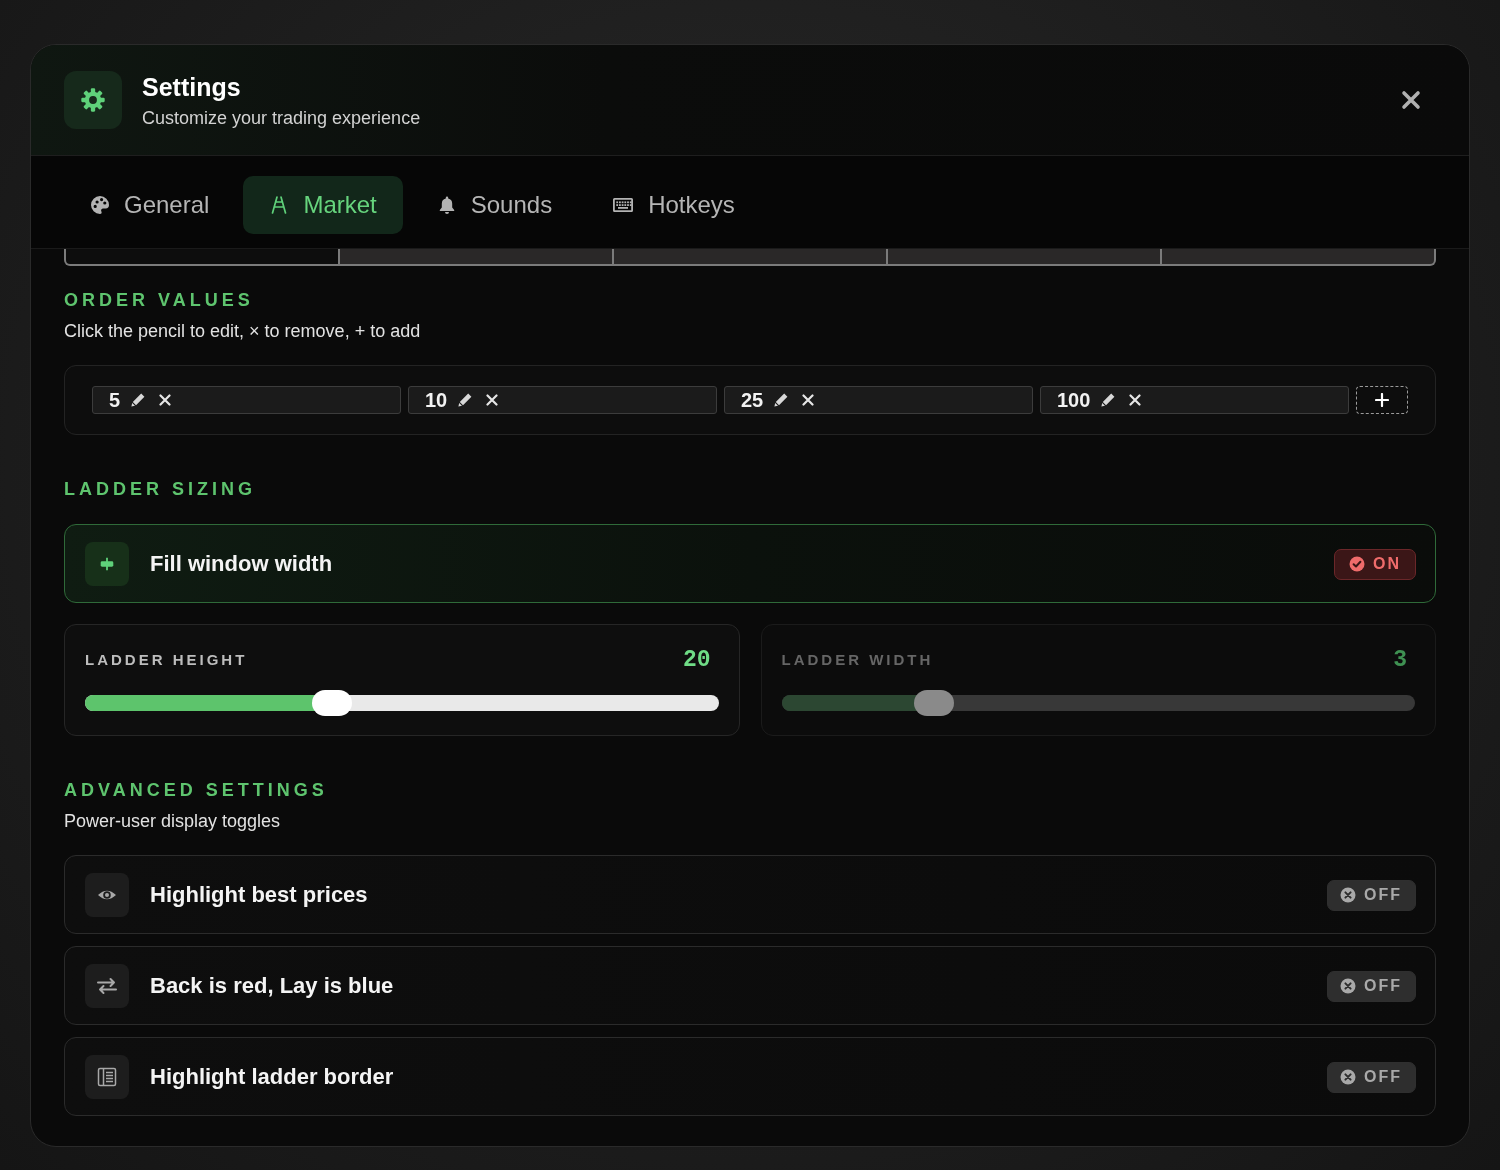 This screenshot has height=1170, width=1500. Describe the element at coordinates (272, 986) in the screenshot. I see `toggle-label: Back is red, Lay is blue` at that location.